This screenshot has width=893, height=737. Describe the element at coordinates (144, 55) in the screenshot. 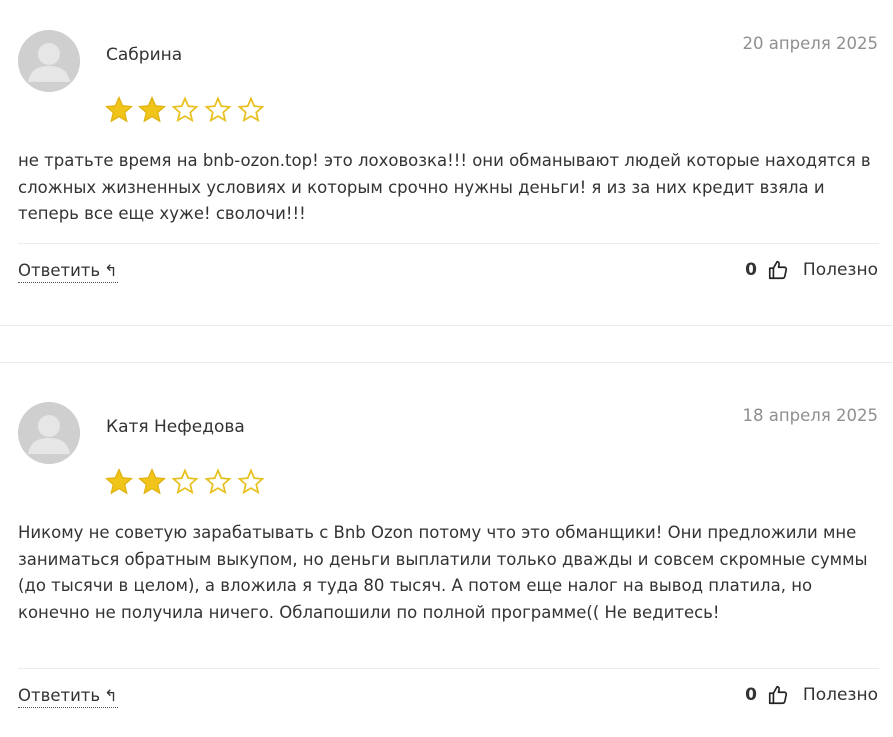

I see `author-name: Сабрина` at that location.